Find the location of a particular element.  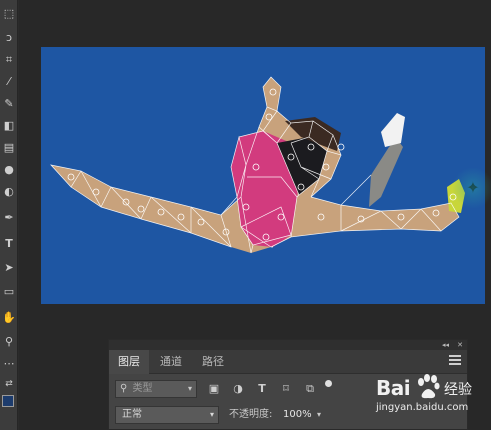

dodge-icon: ◐ is located at coordinates (9, 192).